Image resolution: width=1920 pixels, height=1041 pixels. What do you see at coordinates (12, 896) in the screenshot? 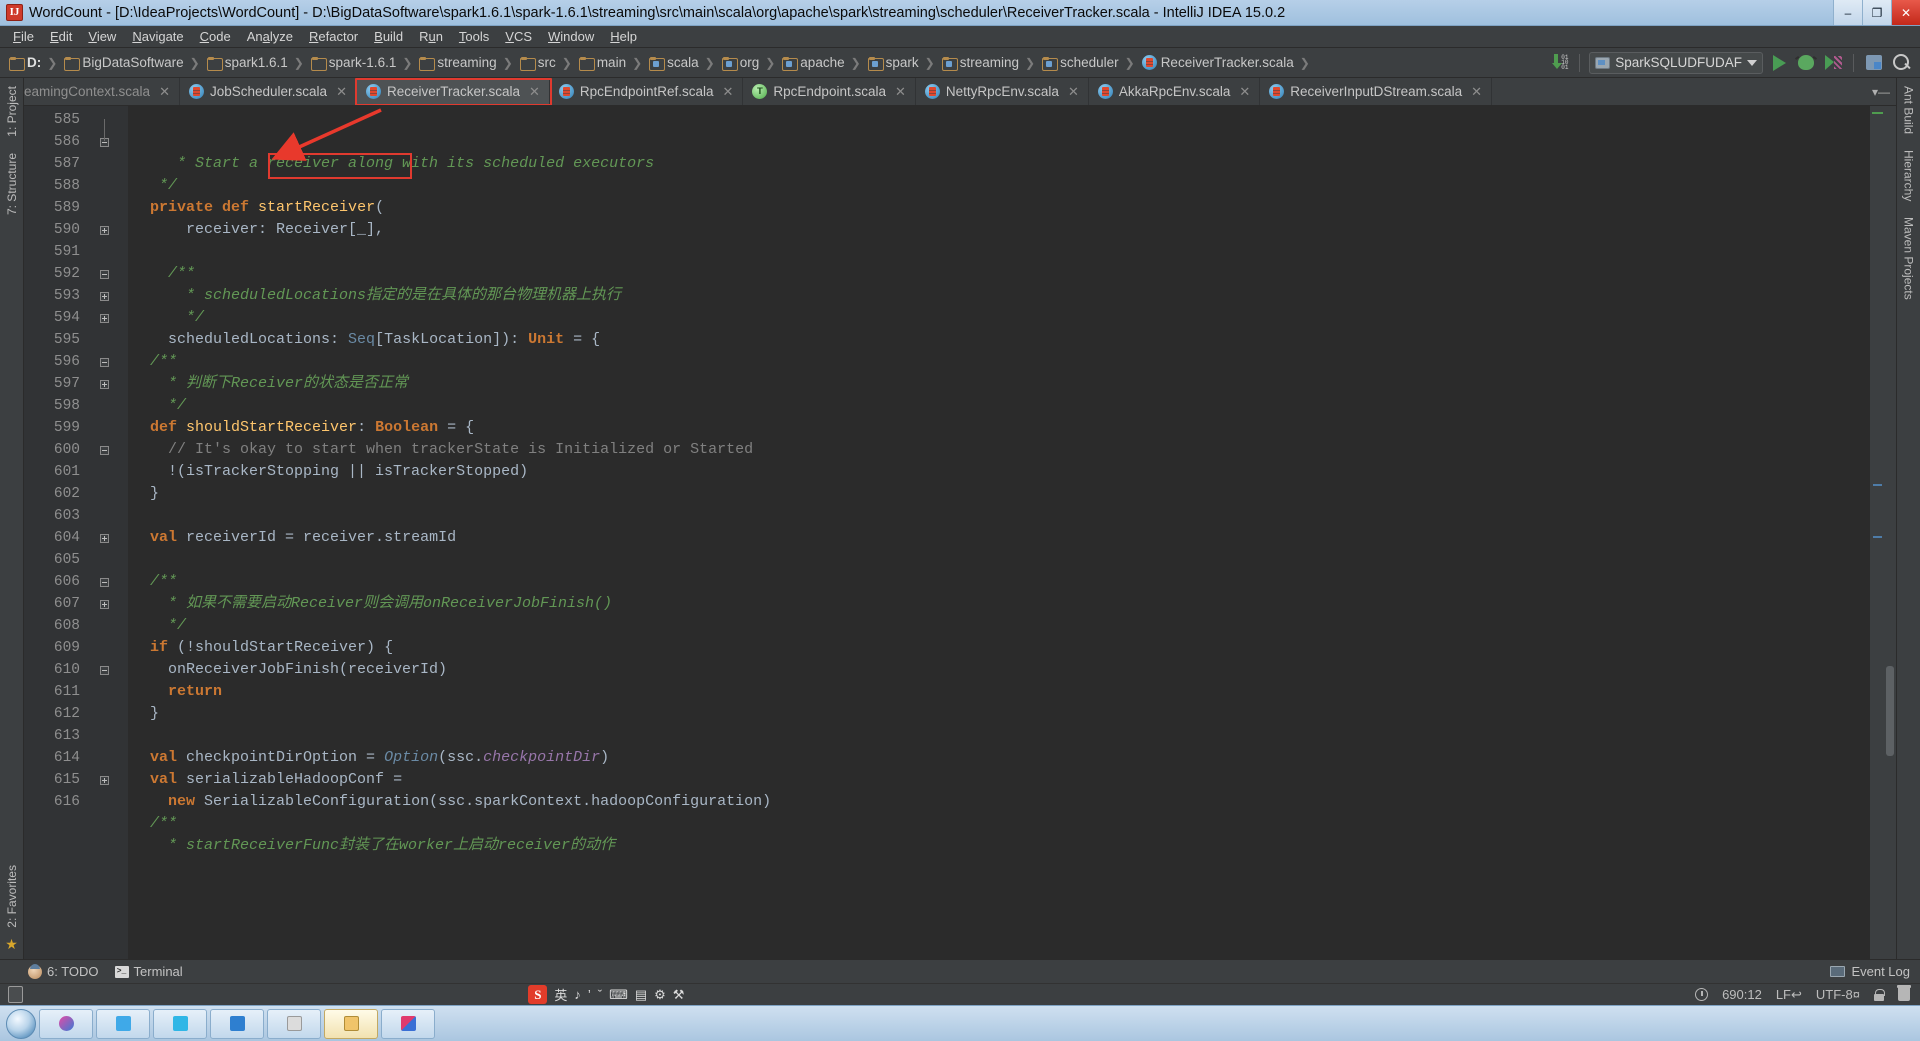
I see `tool-window-tab-2--favorites: 2: Favorites` at bounding box center [12, 896].